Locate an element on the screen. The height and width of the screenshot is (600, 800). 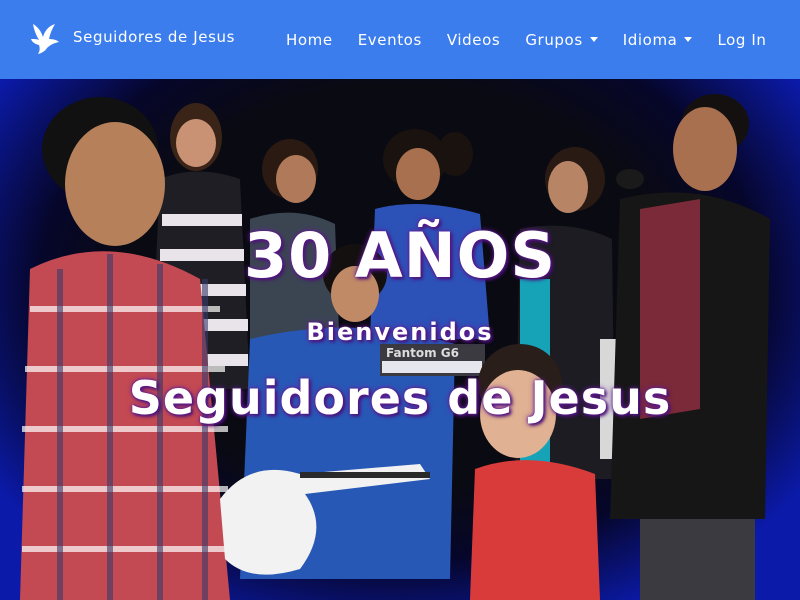
nav-idioma-dropdown: Idioma is located at coordinates (658, 40).